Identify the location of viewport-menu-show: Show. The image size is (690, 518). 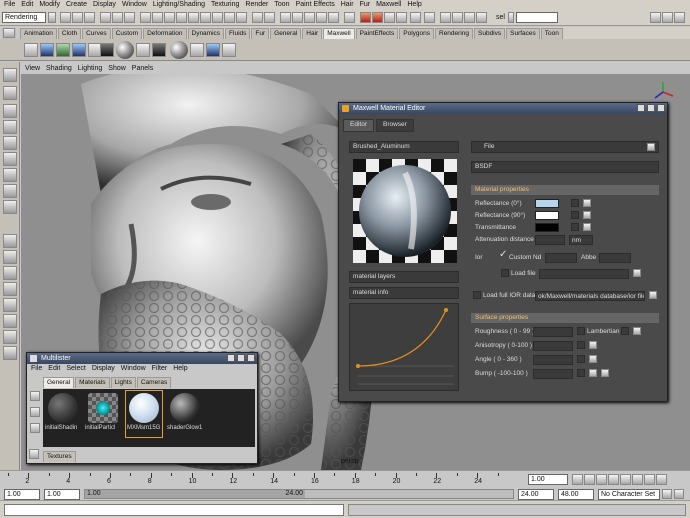
(117, 68).